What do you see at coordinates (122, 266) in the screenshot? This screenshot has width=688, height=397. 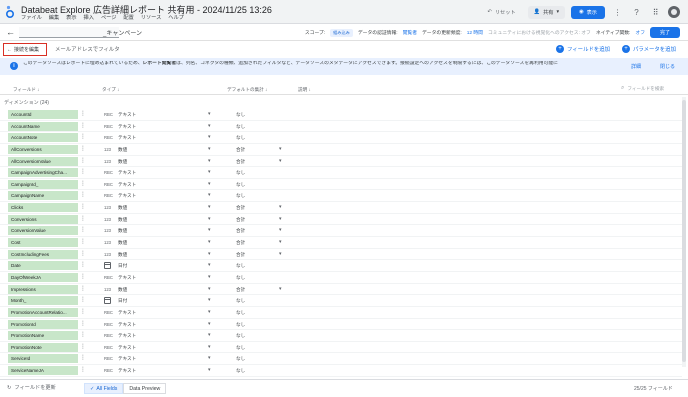 I see `field-type: 日付` at bounding box center [122, 266].